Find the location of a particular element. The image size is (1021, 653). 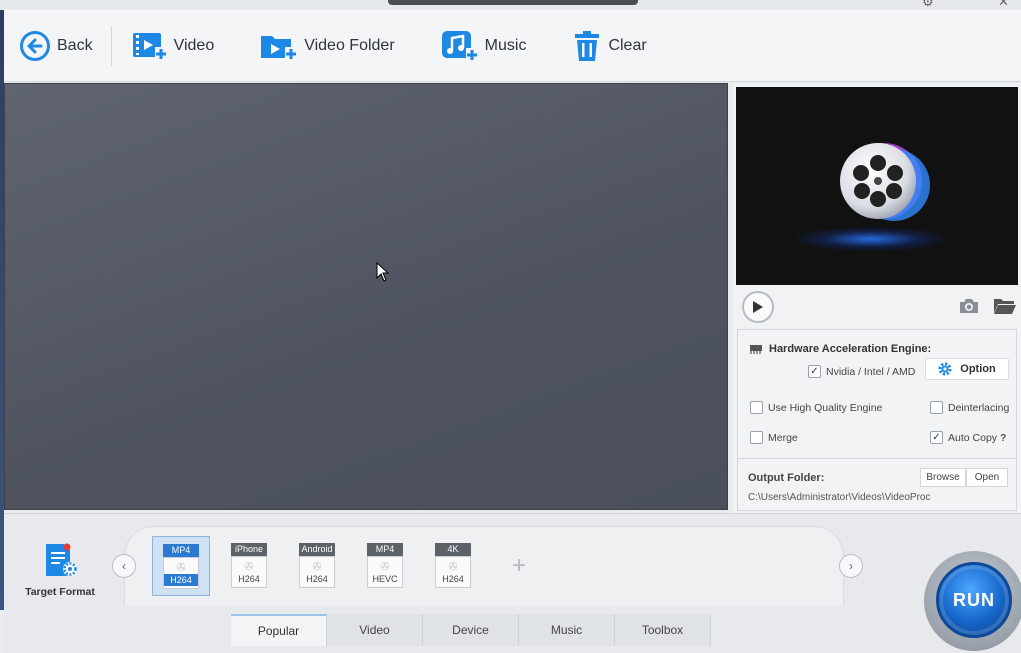

next-format-button: › is located at coordinates (851, 566).